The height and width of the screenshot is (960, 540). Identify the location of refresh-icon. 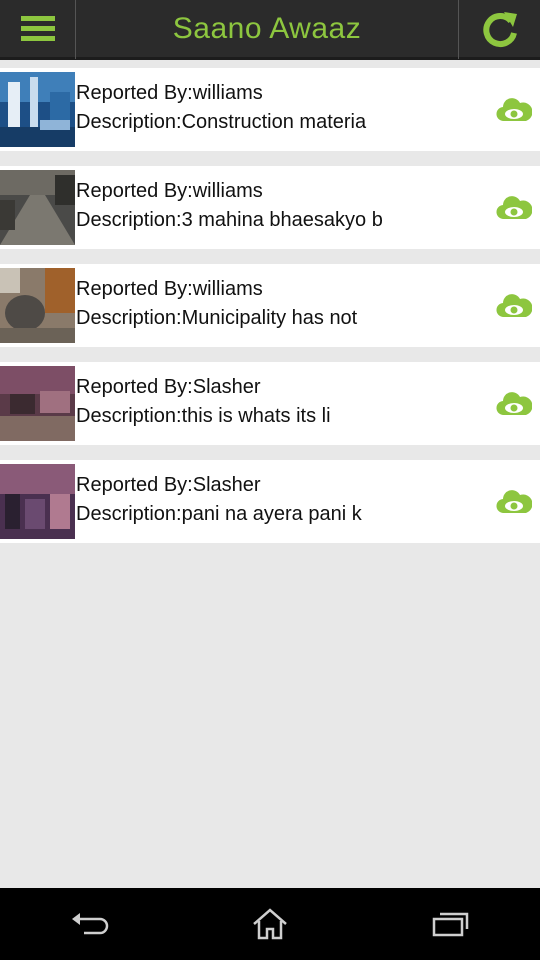
(499, 29).